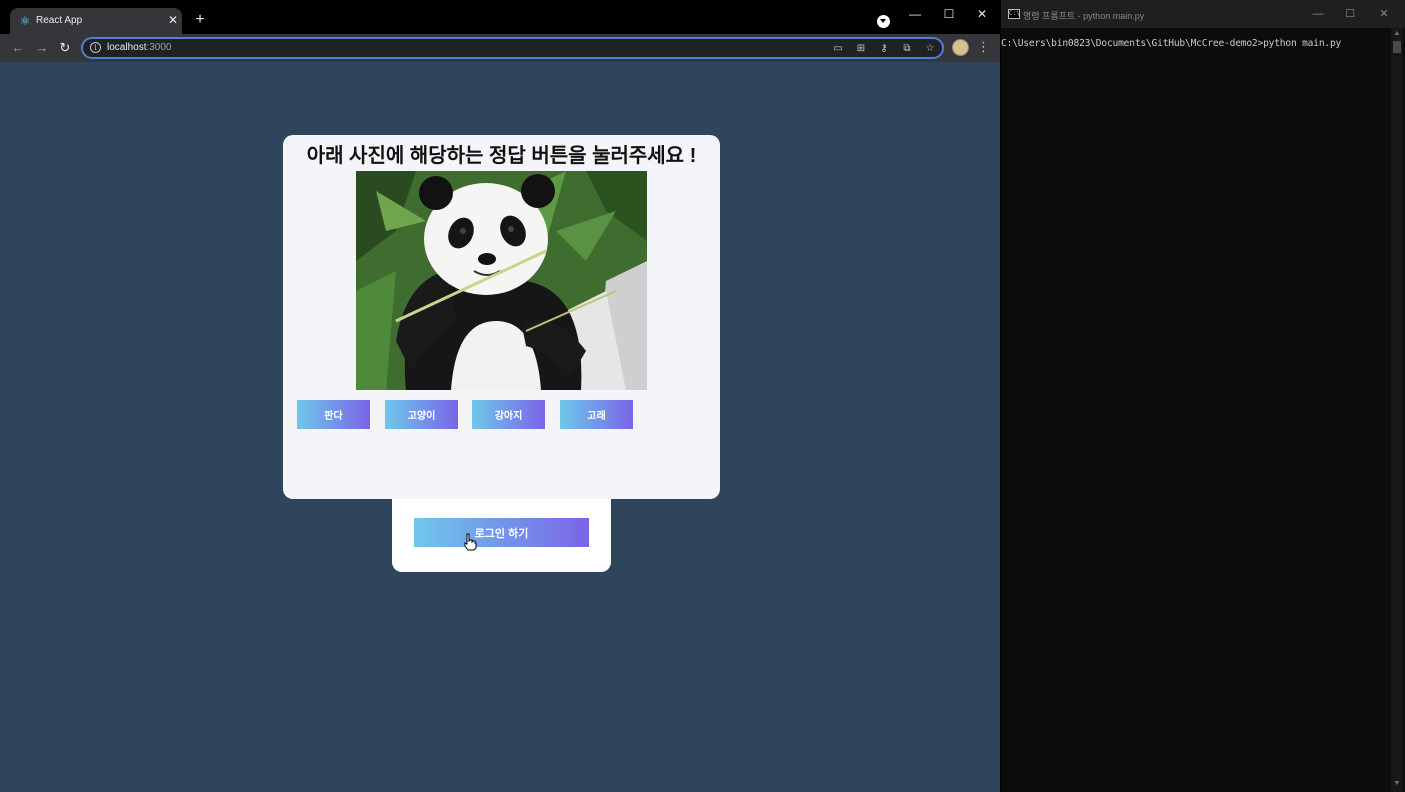 The height and width of the screenshot is (792, 1405). I want to click on scroll-thumb, so click(1397, 47).